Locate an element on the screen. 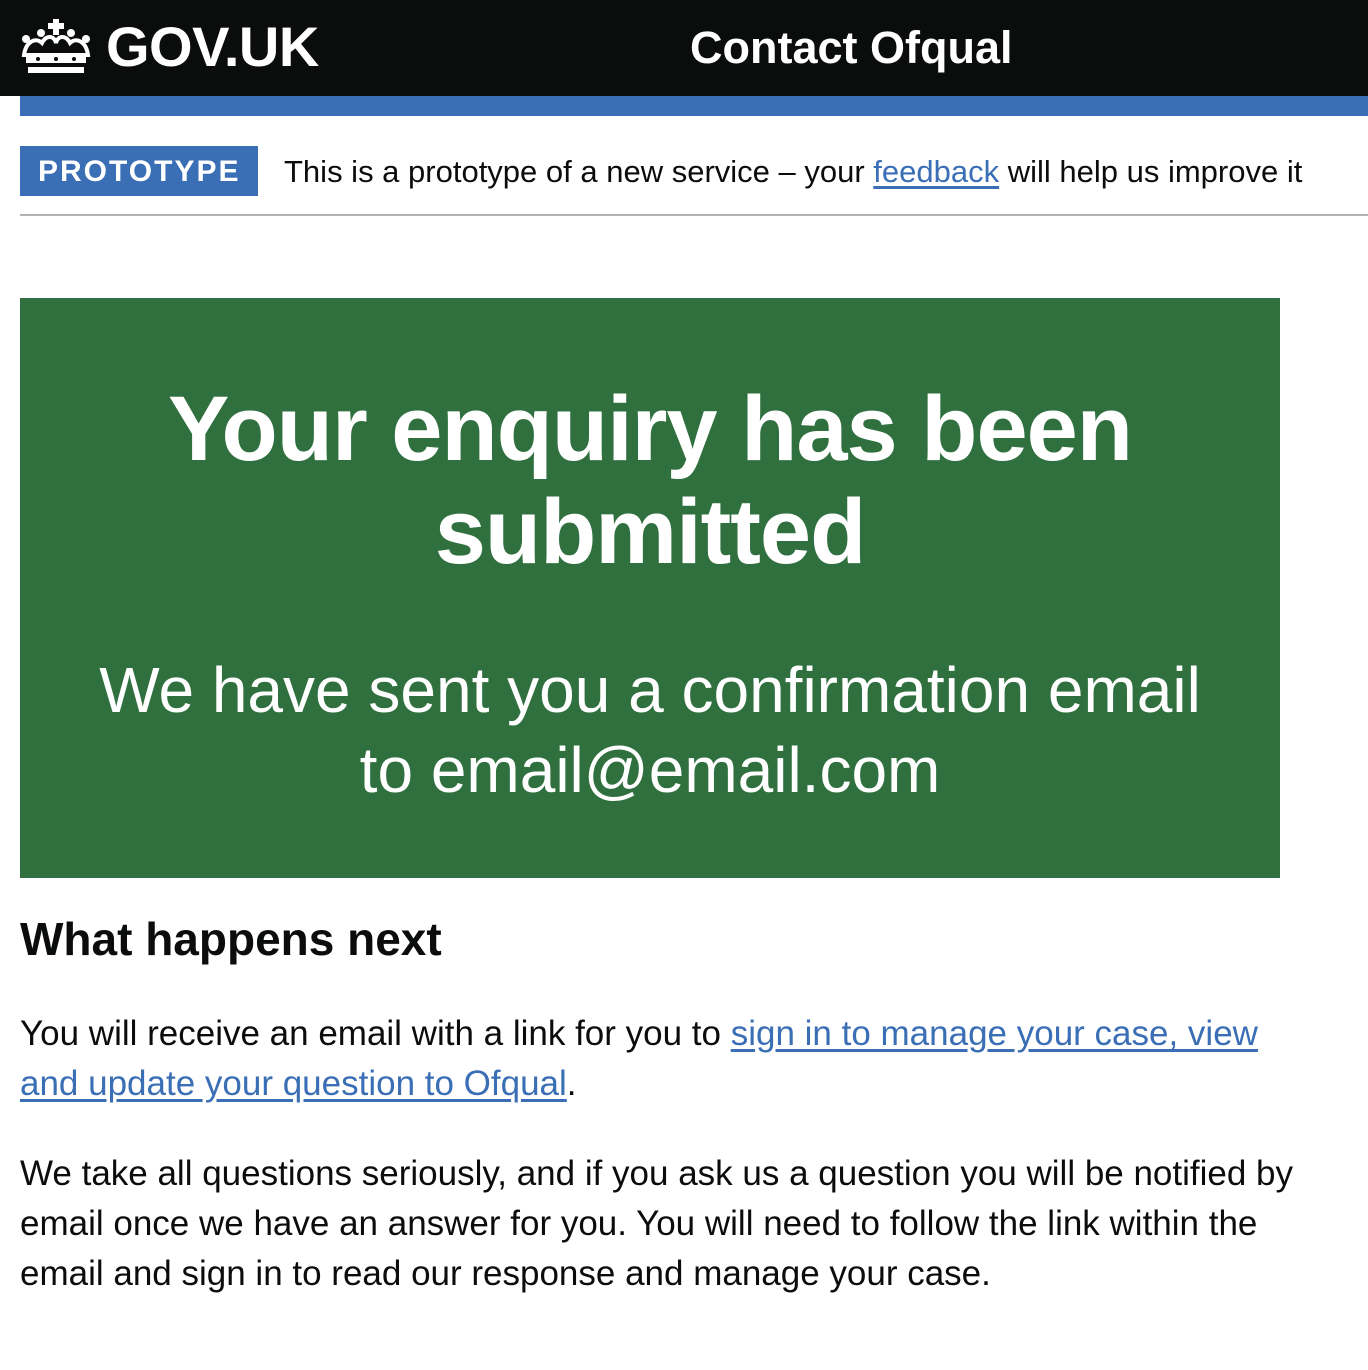  what-happens-next-heading: What happens next is located at coordinates (231, 939).